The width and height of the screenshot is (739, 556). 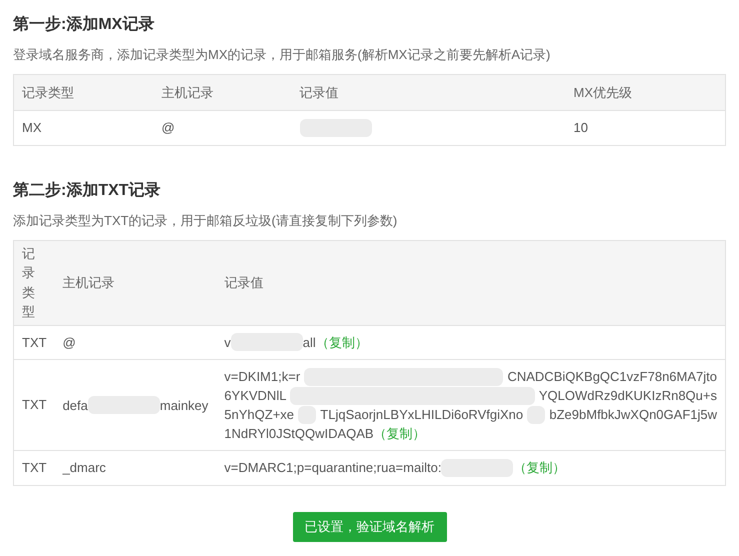 What do you see at coordinates (422, 415) in the screenshot?
I see `cell-text: TLjqSaorjnLBYxLHILDi6oRVfgiXno` at bounding box center [422, 415].